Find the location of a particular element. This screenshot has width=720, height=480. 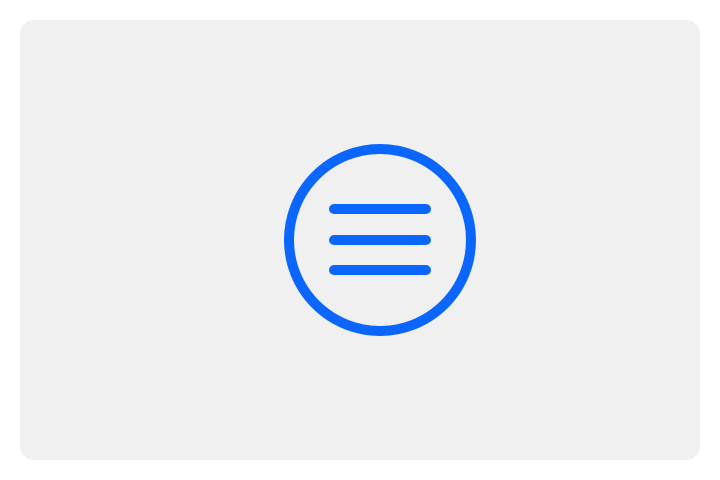

menu-button is located at coordinates (380, 240).